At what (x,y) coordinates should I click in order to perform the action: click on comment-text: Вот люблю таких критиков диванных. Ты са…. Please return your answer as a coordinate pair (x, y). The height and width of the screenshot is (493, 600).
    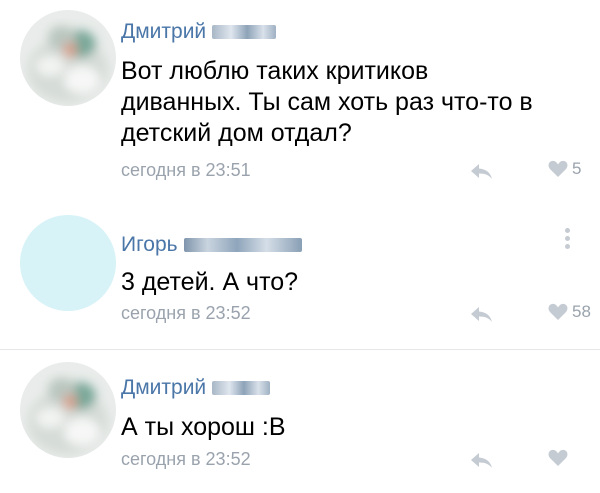
    Looking at the image, I should click on (327, 102).